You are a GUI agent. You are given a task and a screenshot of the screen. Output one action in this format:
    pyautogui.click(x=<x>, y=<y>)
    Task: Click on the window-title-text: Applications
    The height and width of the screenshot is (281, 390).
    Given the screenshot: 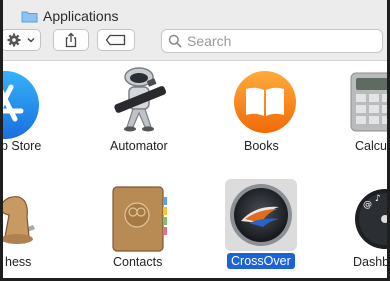 What is the action you would take?
    pyautogui.click(x=81, y=16)
    